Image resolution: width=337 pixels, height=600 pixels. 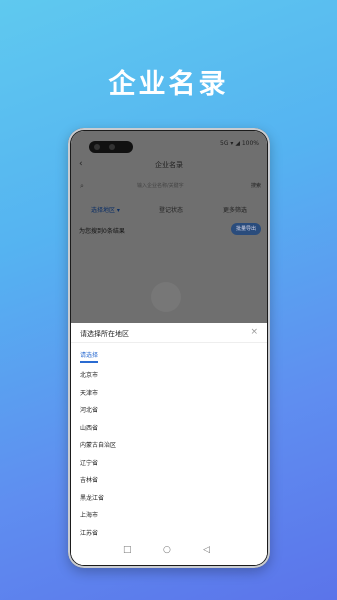 I want to click on divider, so click(x=169, y=342).